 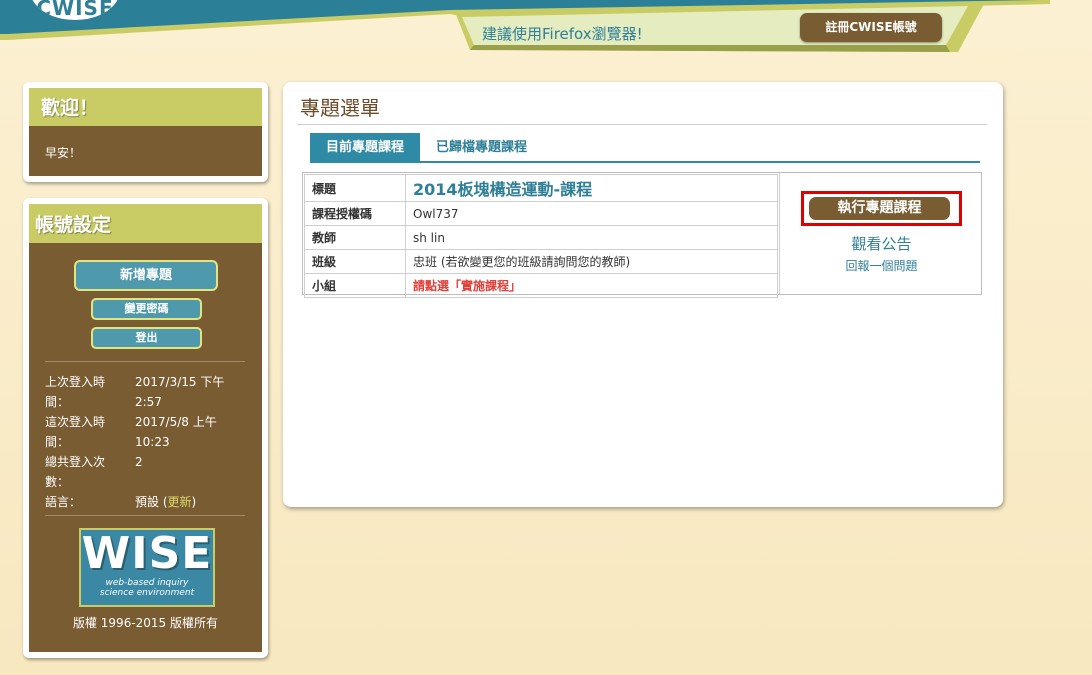 I want to click on language-value: 預設, so click(x=147, y=502).